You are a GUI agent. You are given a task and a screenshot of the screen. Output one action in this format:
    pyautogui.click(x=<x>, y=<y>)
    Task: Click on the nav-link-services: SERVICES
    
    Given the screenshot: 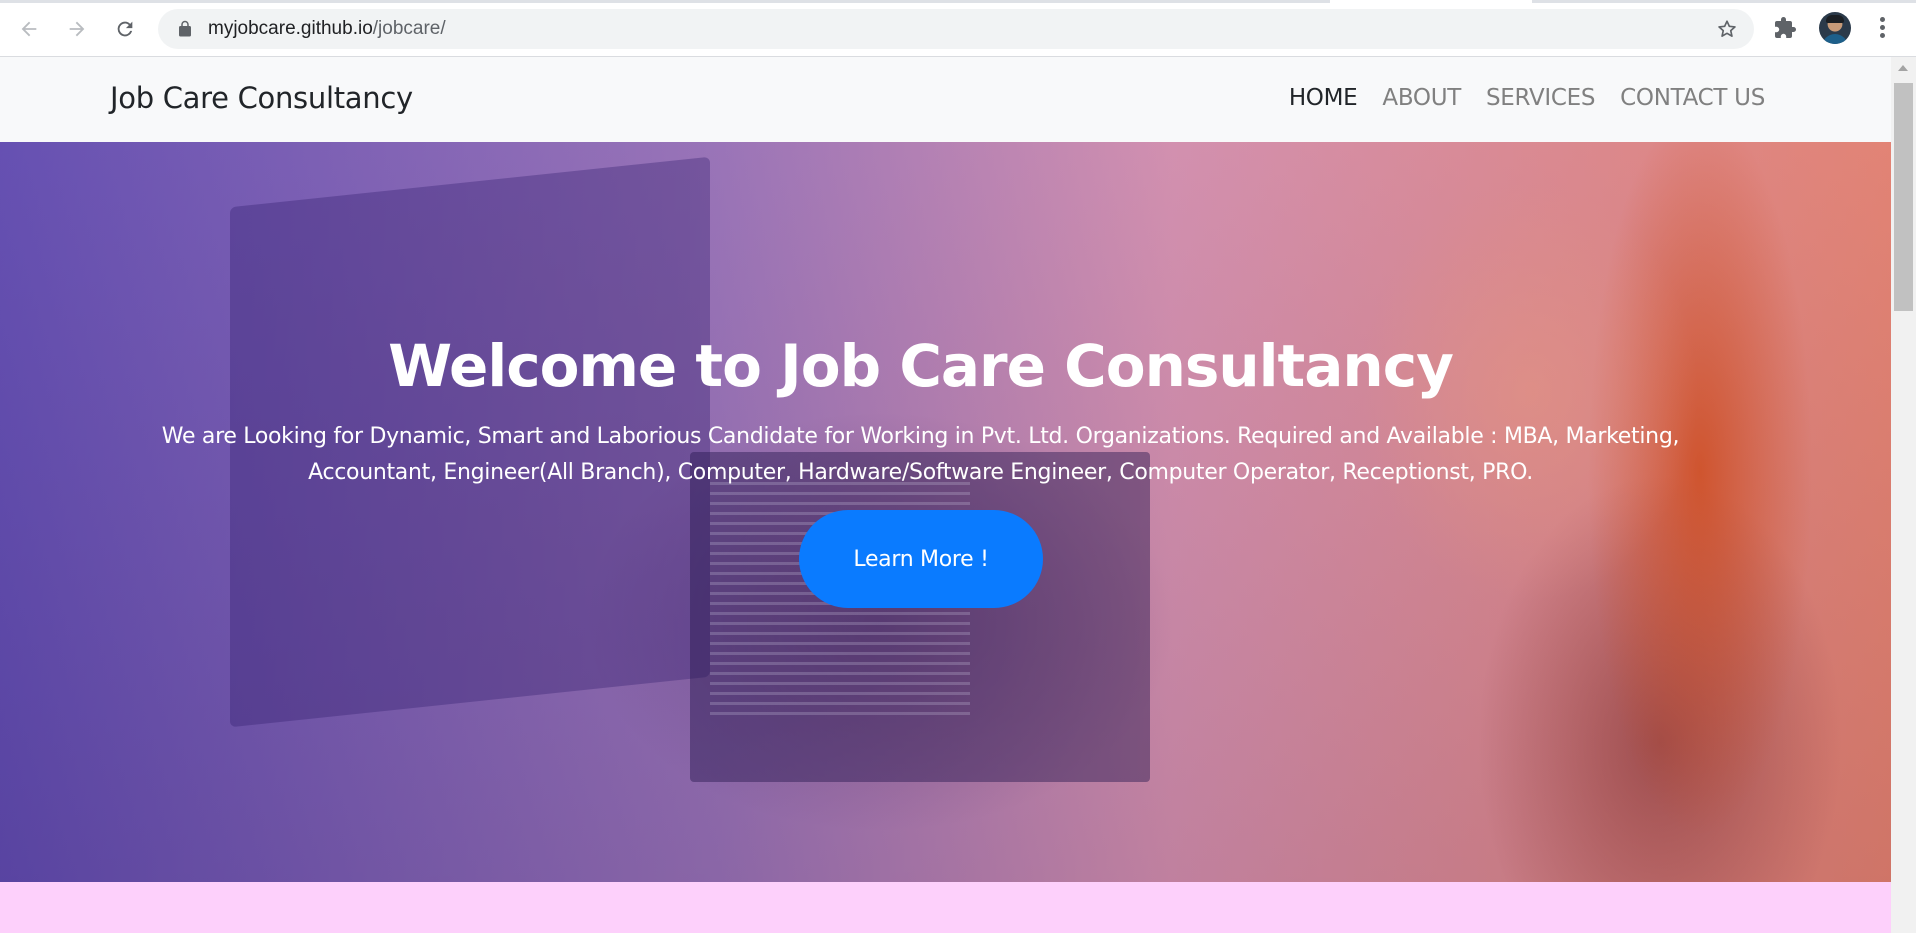 What is the action you would take?
    pyautogui.click(x=1540, y=98)
    